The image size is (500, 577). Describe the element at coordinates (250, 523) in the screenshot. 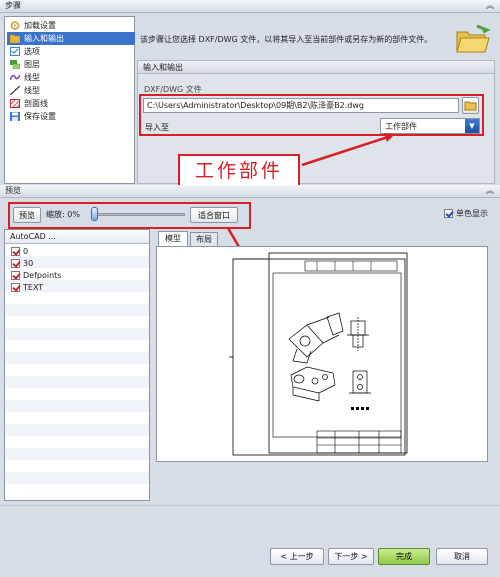

I see `preview-footer-spacer` at that location.